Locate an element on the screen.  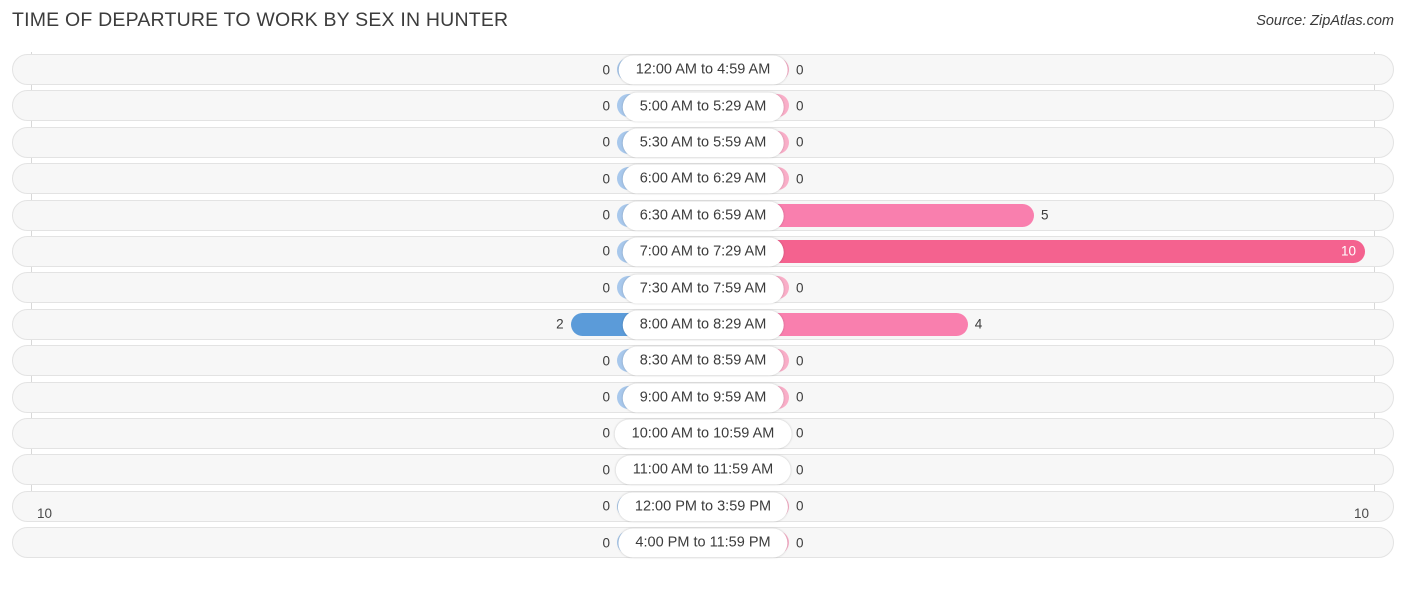
category-label: 10:00 AM to 10:59 AM is located at coordinates (703, 434).